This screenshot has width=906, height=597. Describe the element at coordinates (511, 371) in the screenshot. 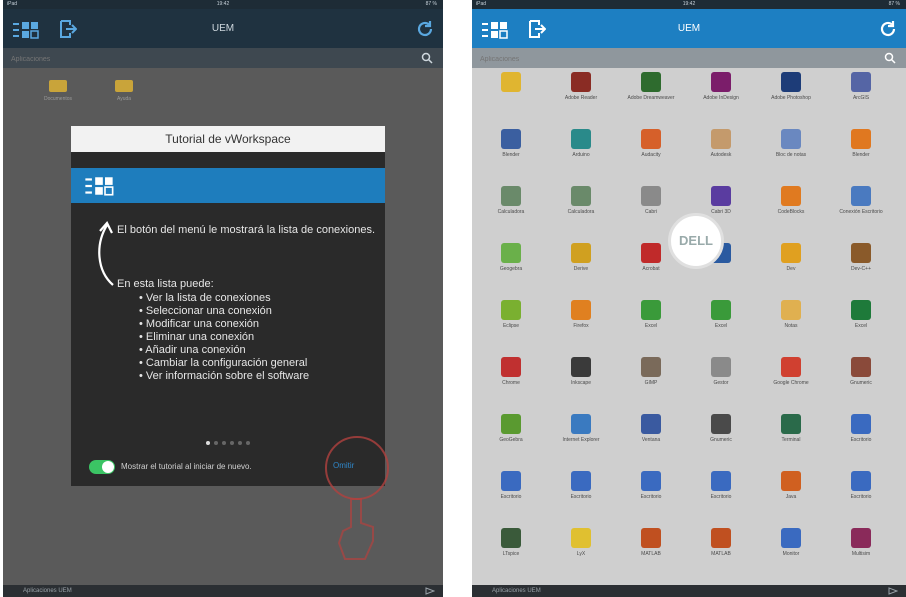

I see `app-tile: Chrome` at that location.